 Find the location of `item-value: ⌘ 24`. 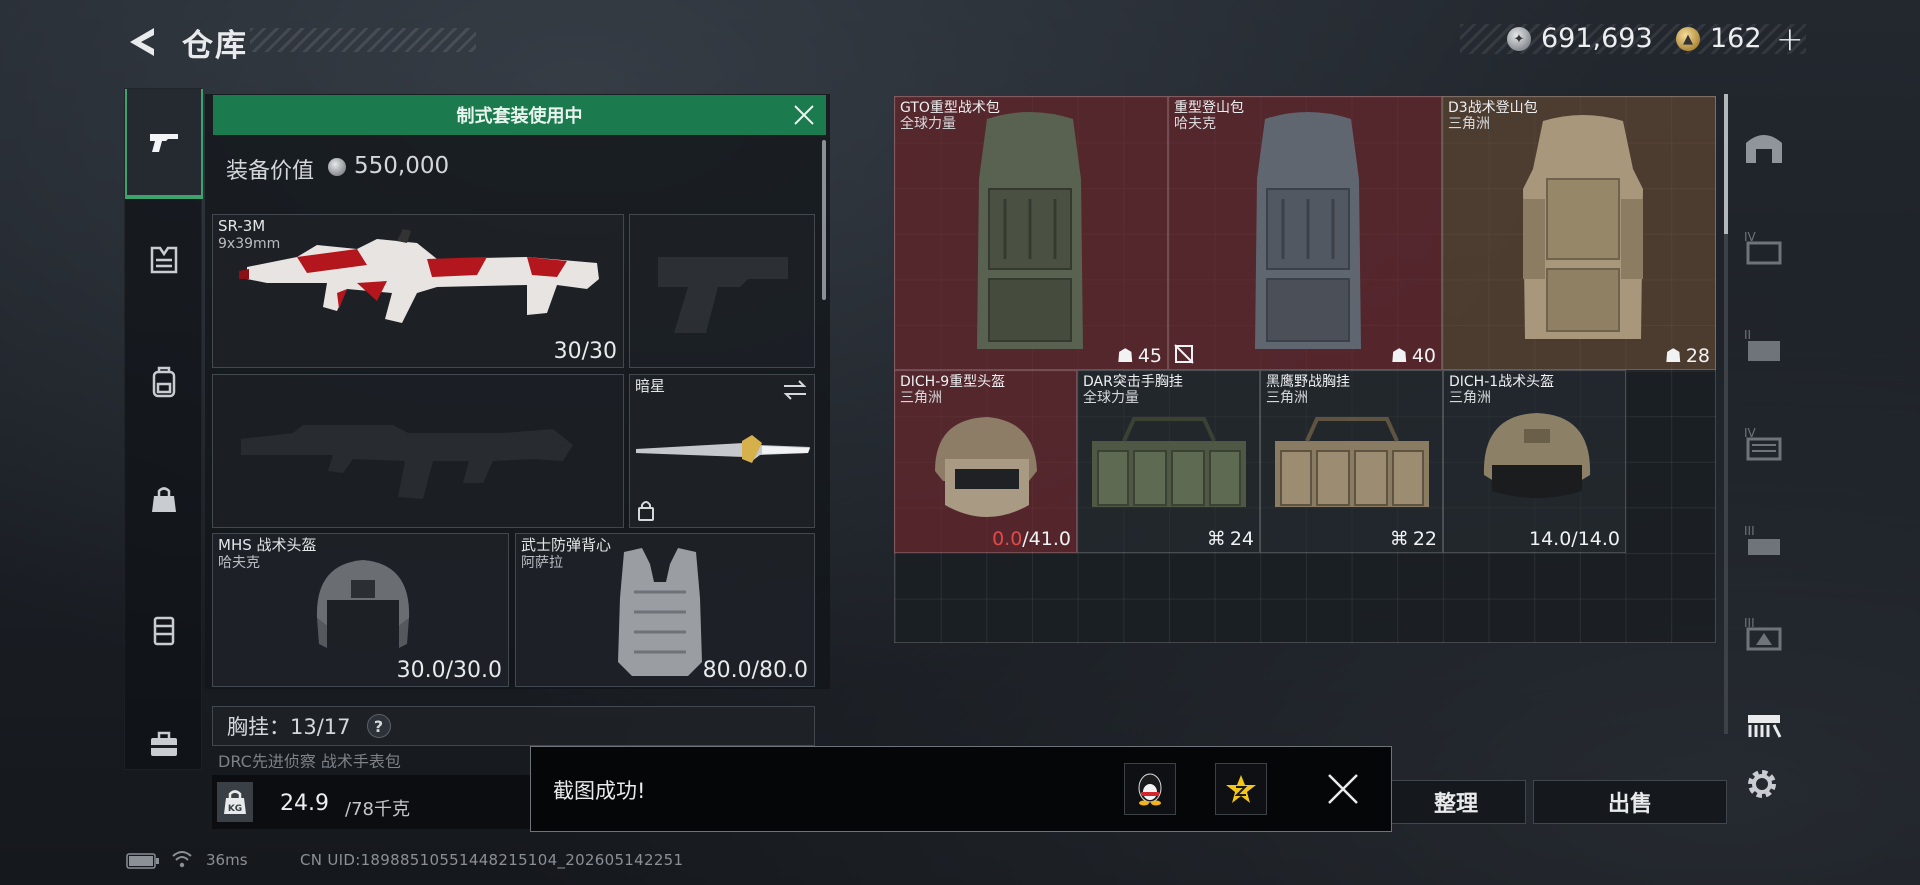

item-value: ⌘ 24 is located at coordinates (1230, 539).